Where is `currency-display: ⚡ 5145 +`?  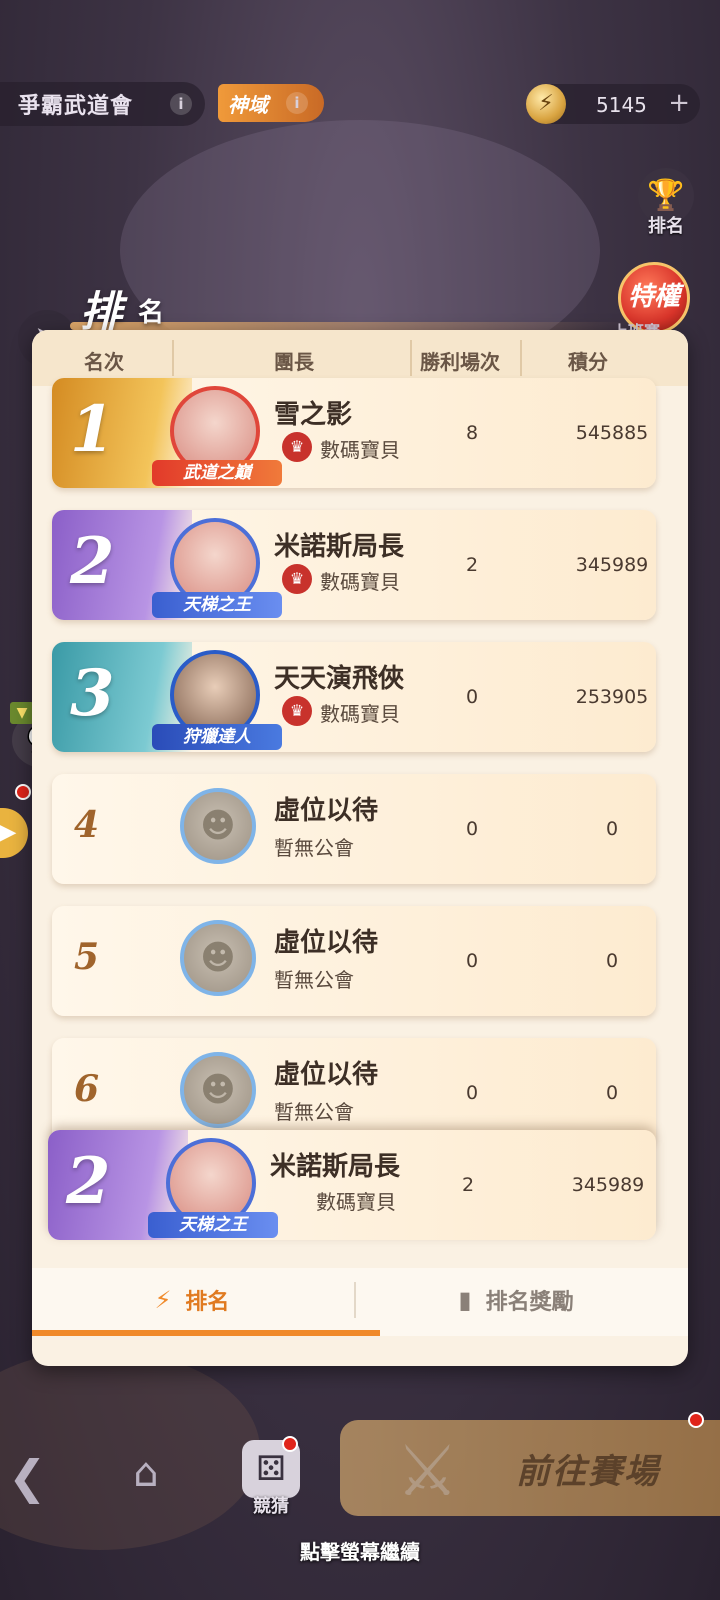
currency-display: ⚡ 5145 + is located at coordinates (613, 104).